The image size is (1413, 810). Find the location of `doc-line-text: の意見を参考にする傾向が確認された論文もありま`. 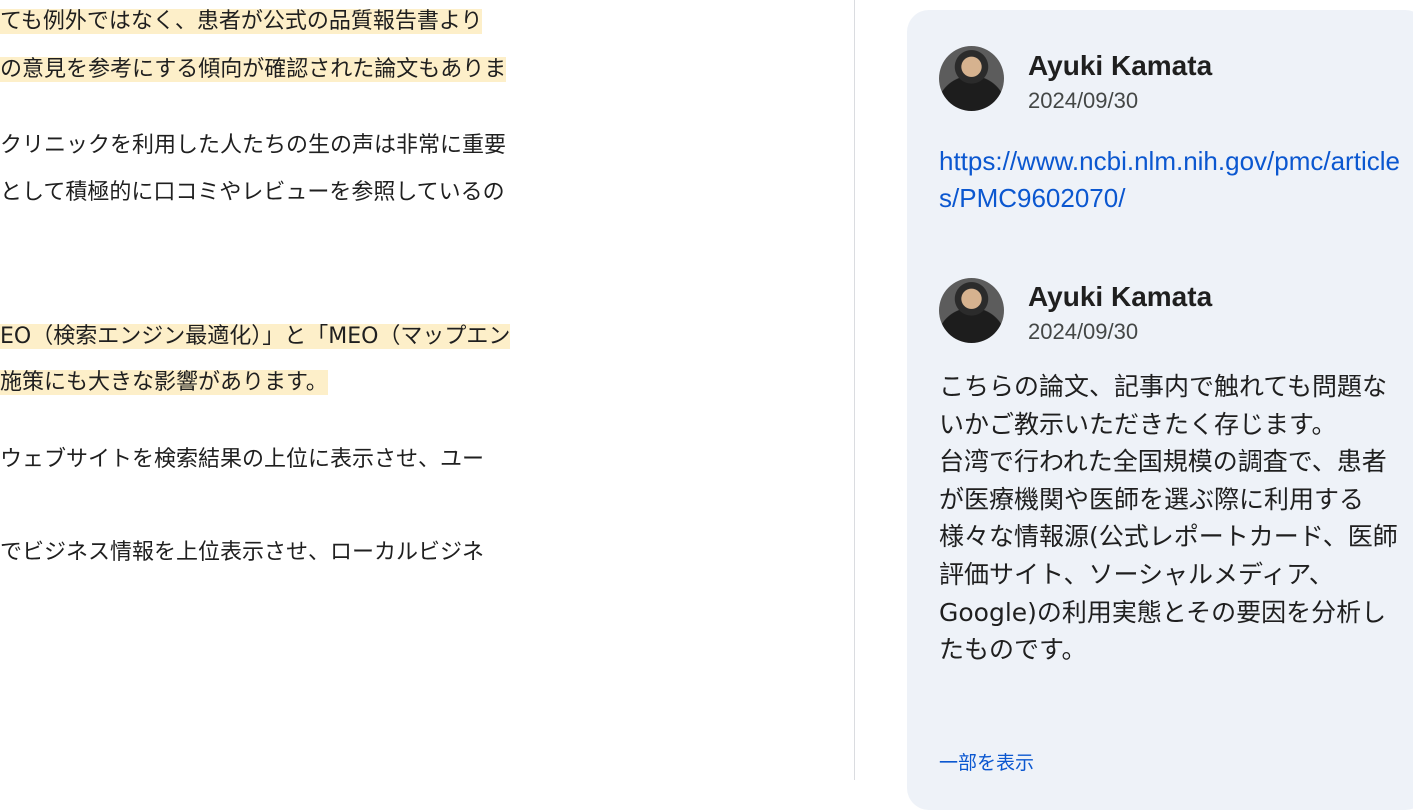

doc-line-text: の意見を参考にする傾向が確認された論文もありま is located at coordinates (253, 69).